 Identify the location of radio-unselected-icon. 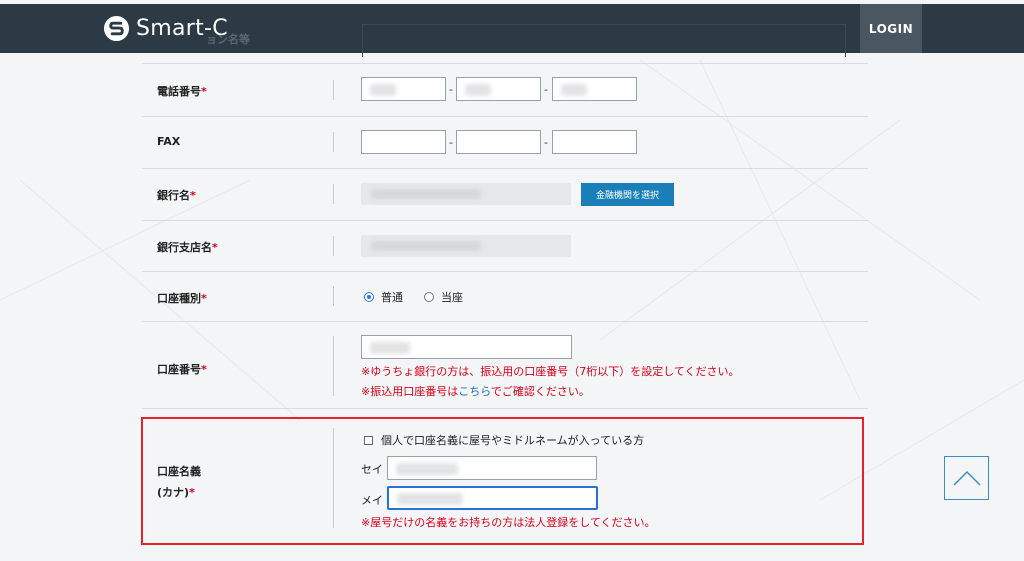
(429, 297).